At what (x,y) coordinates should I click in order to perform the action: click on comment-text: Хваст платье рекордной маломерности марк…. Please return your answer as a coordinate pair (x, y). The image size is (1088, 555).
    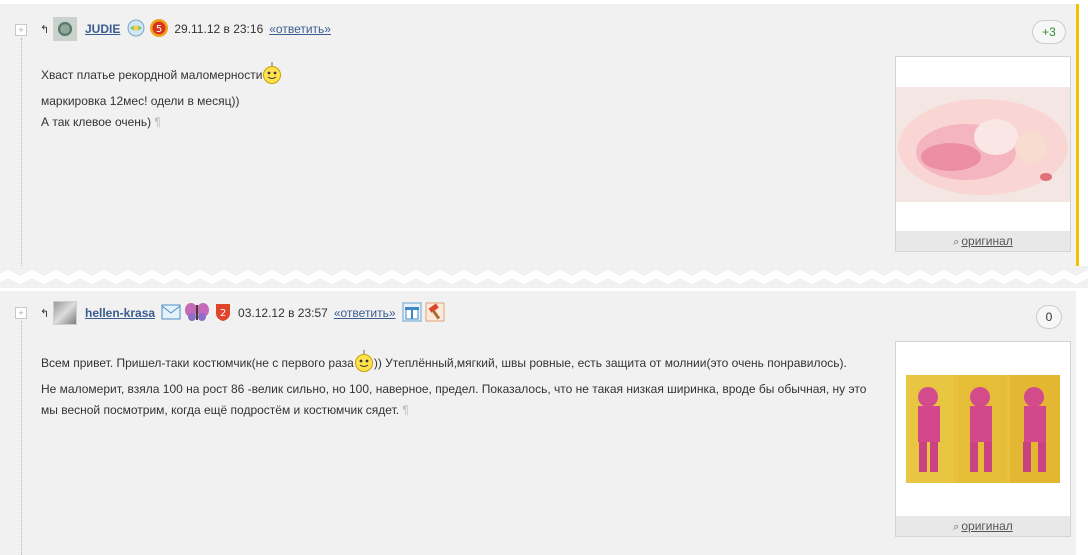
    Looking at the image, I should click on (161, 97).